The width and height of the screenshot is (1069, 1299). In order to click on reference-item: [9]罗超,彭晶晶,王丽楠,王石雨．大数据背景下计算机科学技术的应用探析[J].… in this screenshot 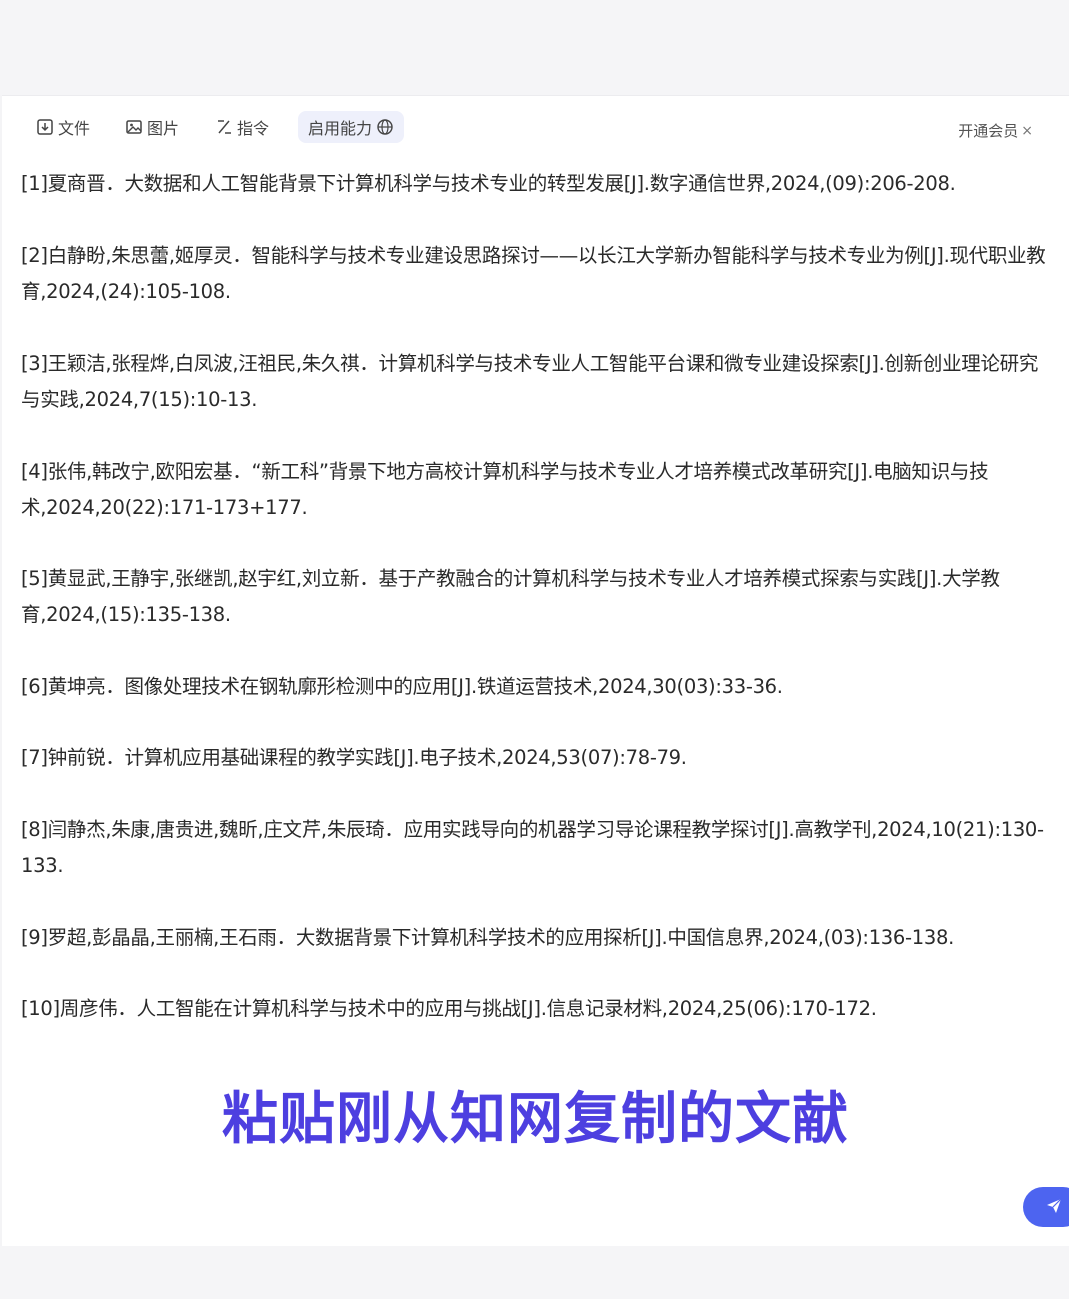, I will do `click(536, 938)`.